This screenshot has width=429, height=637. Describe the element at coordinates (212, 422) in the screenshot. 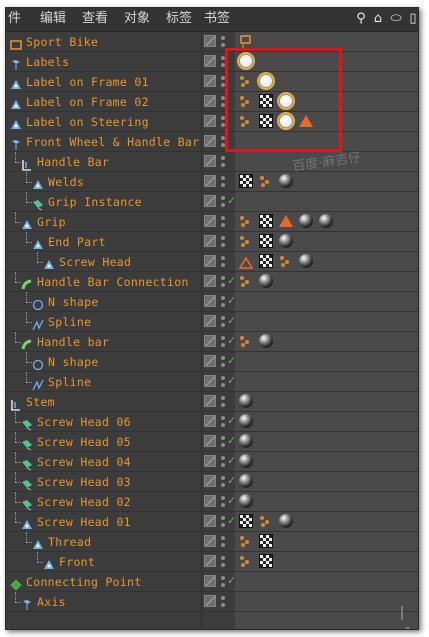

I see `tree-row: Screw Head 06 ✓` at that location.